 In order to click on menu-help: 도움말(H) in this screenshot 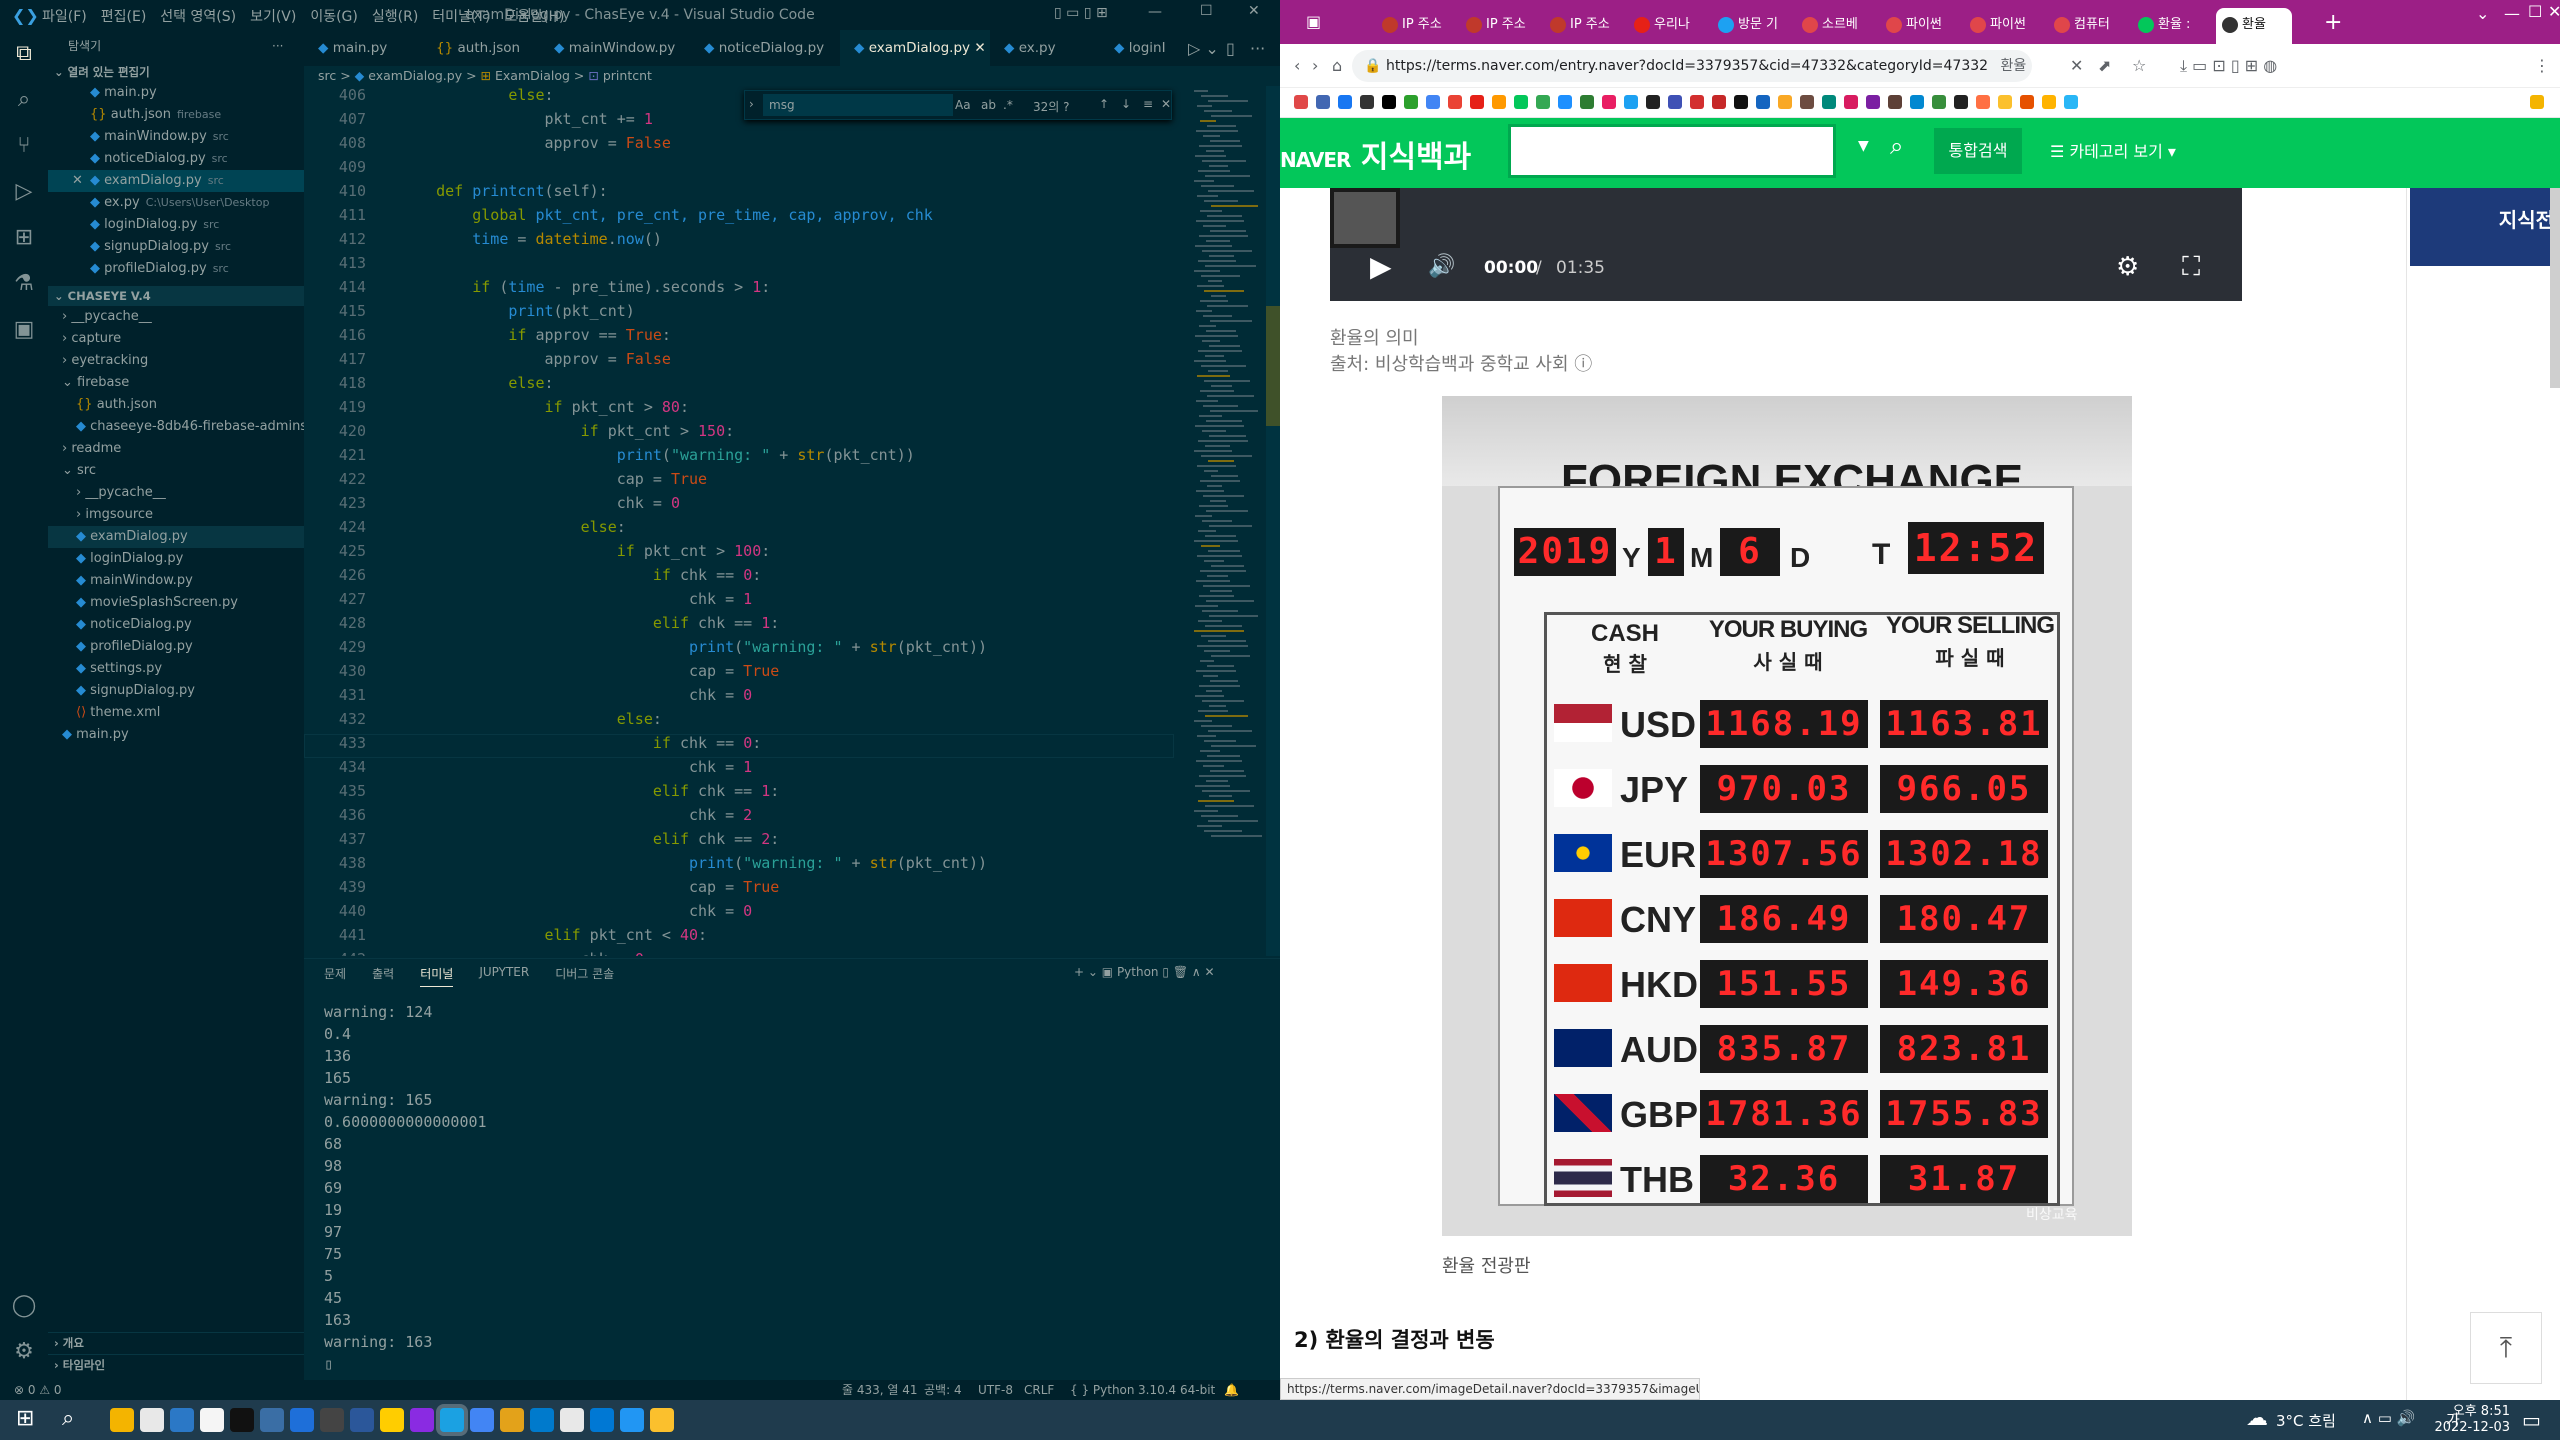, I will do `click(534, 16)`.